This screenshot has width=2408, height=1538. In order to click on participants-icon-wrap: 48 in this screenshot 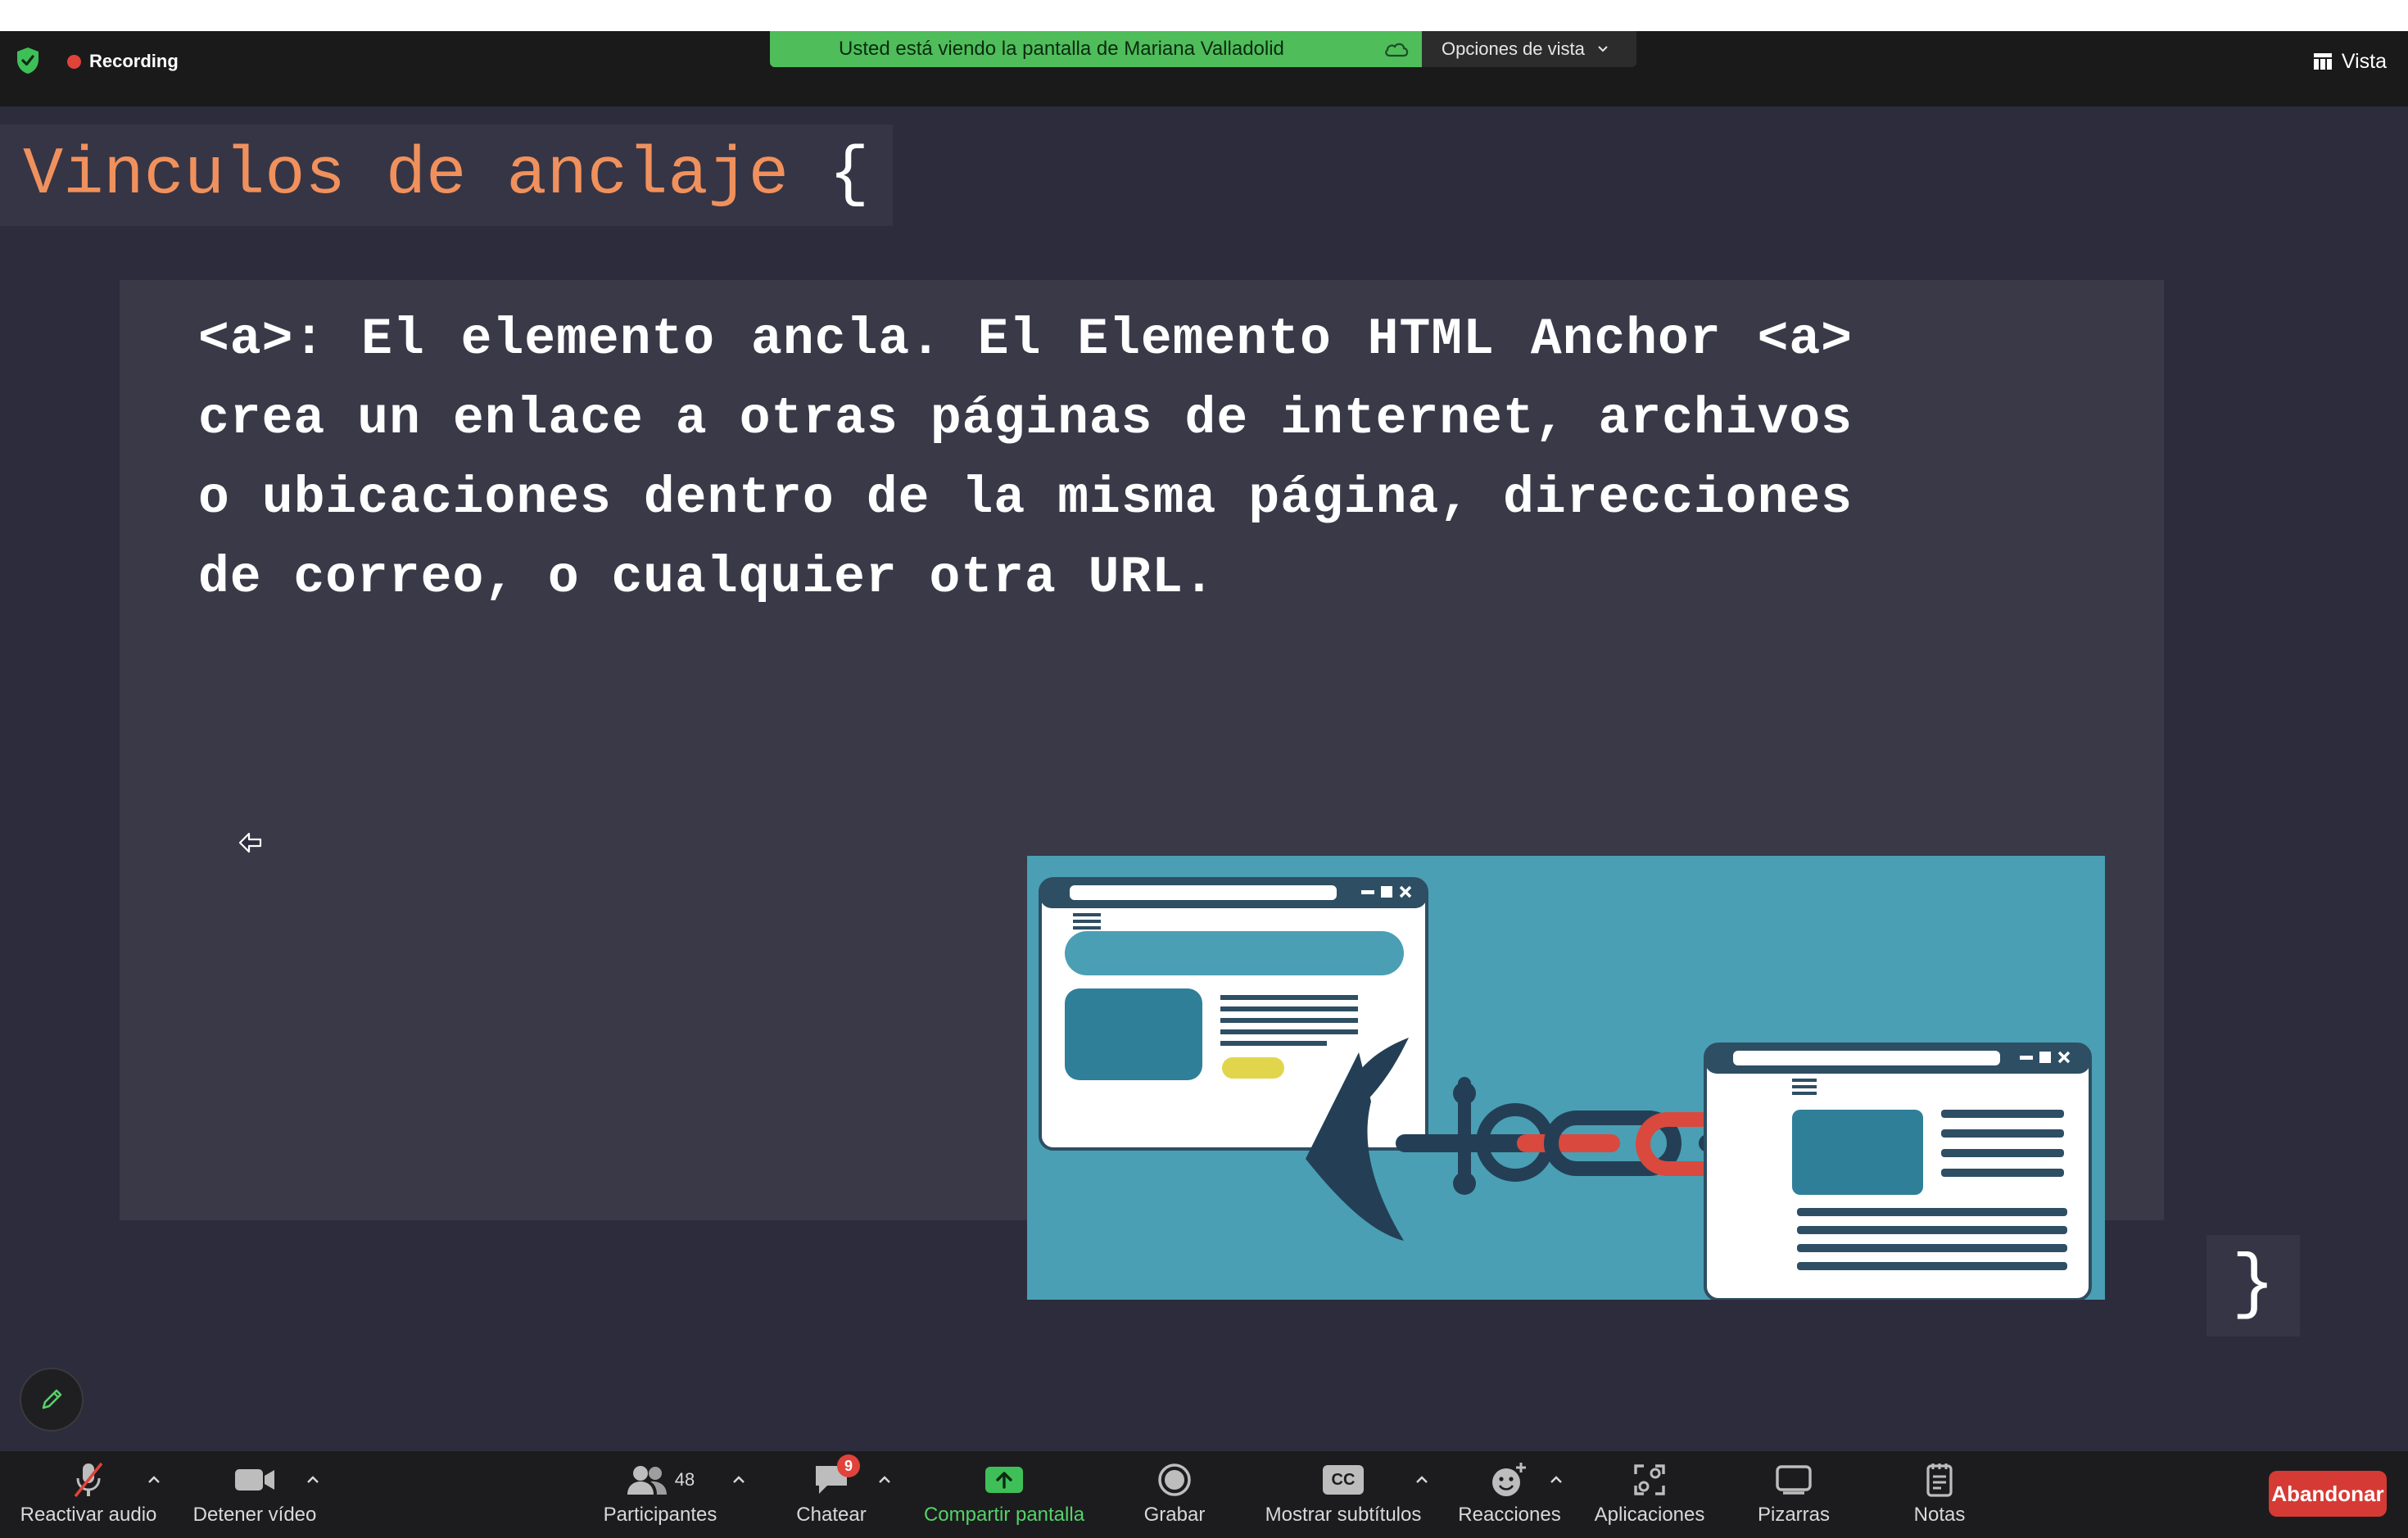, I will do `click(660, 1479)`.